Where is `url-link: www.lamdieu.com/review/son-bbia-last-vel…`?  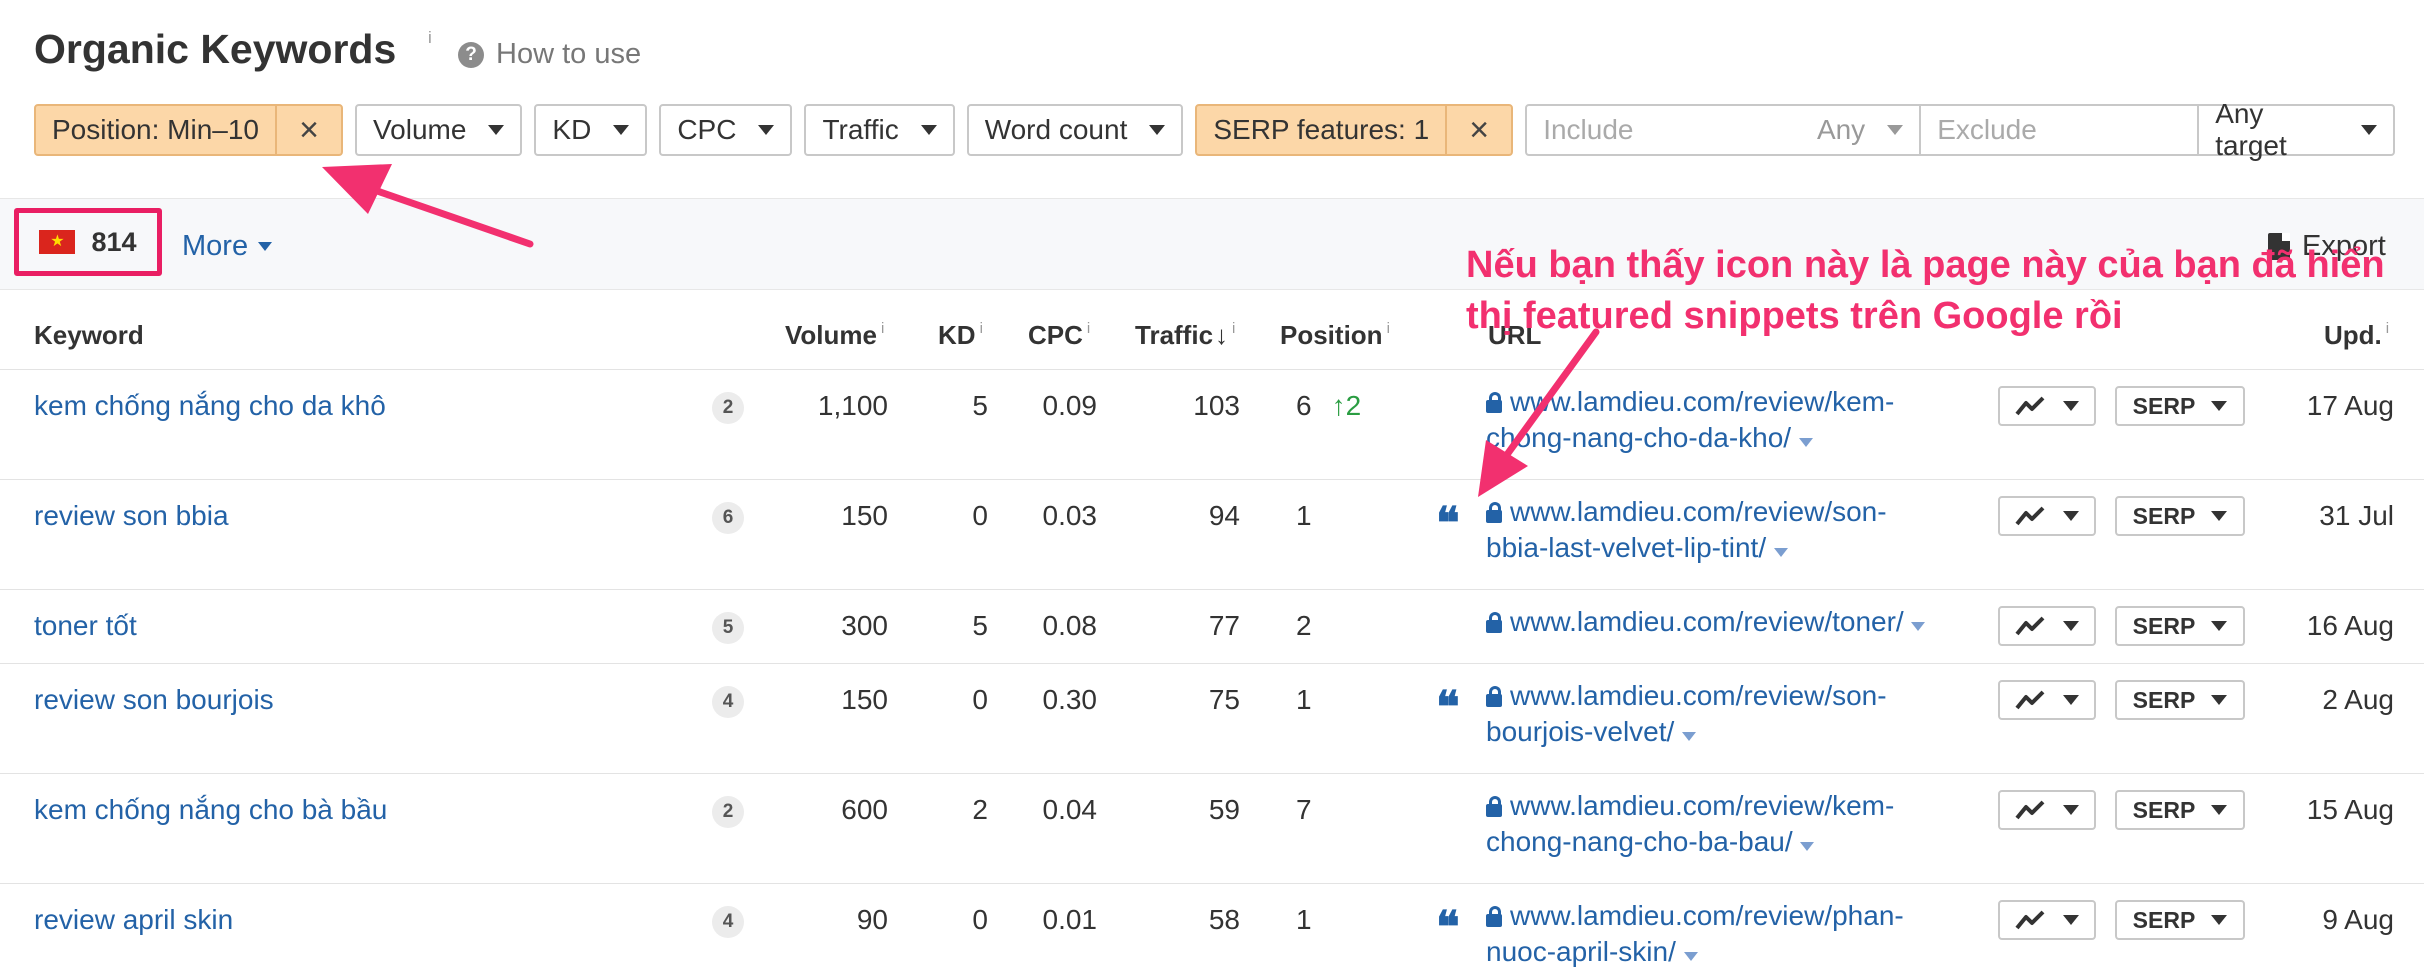
url-link: www.lamdieu.com/review/son-bbia-last-vel… is located at coordinates (1706, 530).